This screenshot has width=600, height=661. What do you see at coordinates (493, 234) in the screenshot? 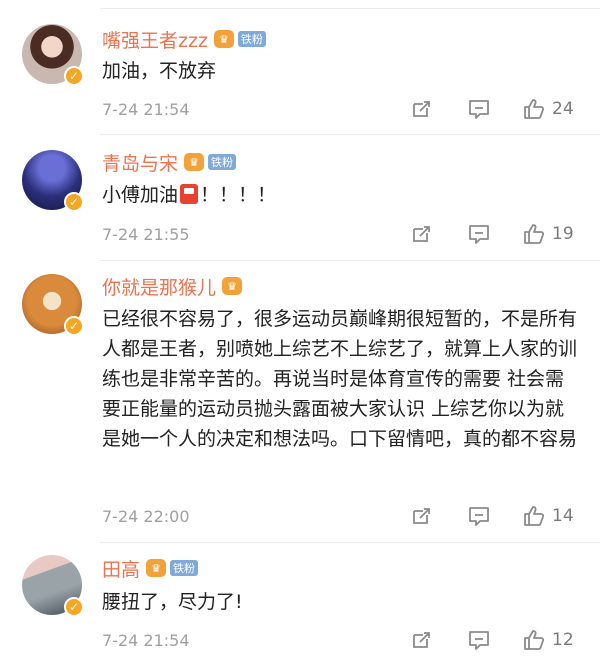
I see `comment-actions: 19` at bounding box center [493, 234].